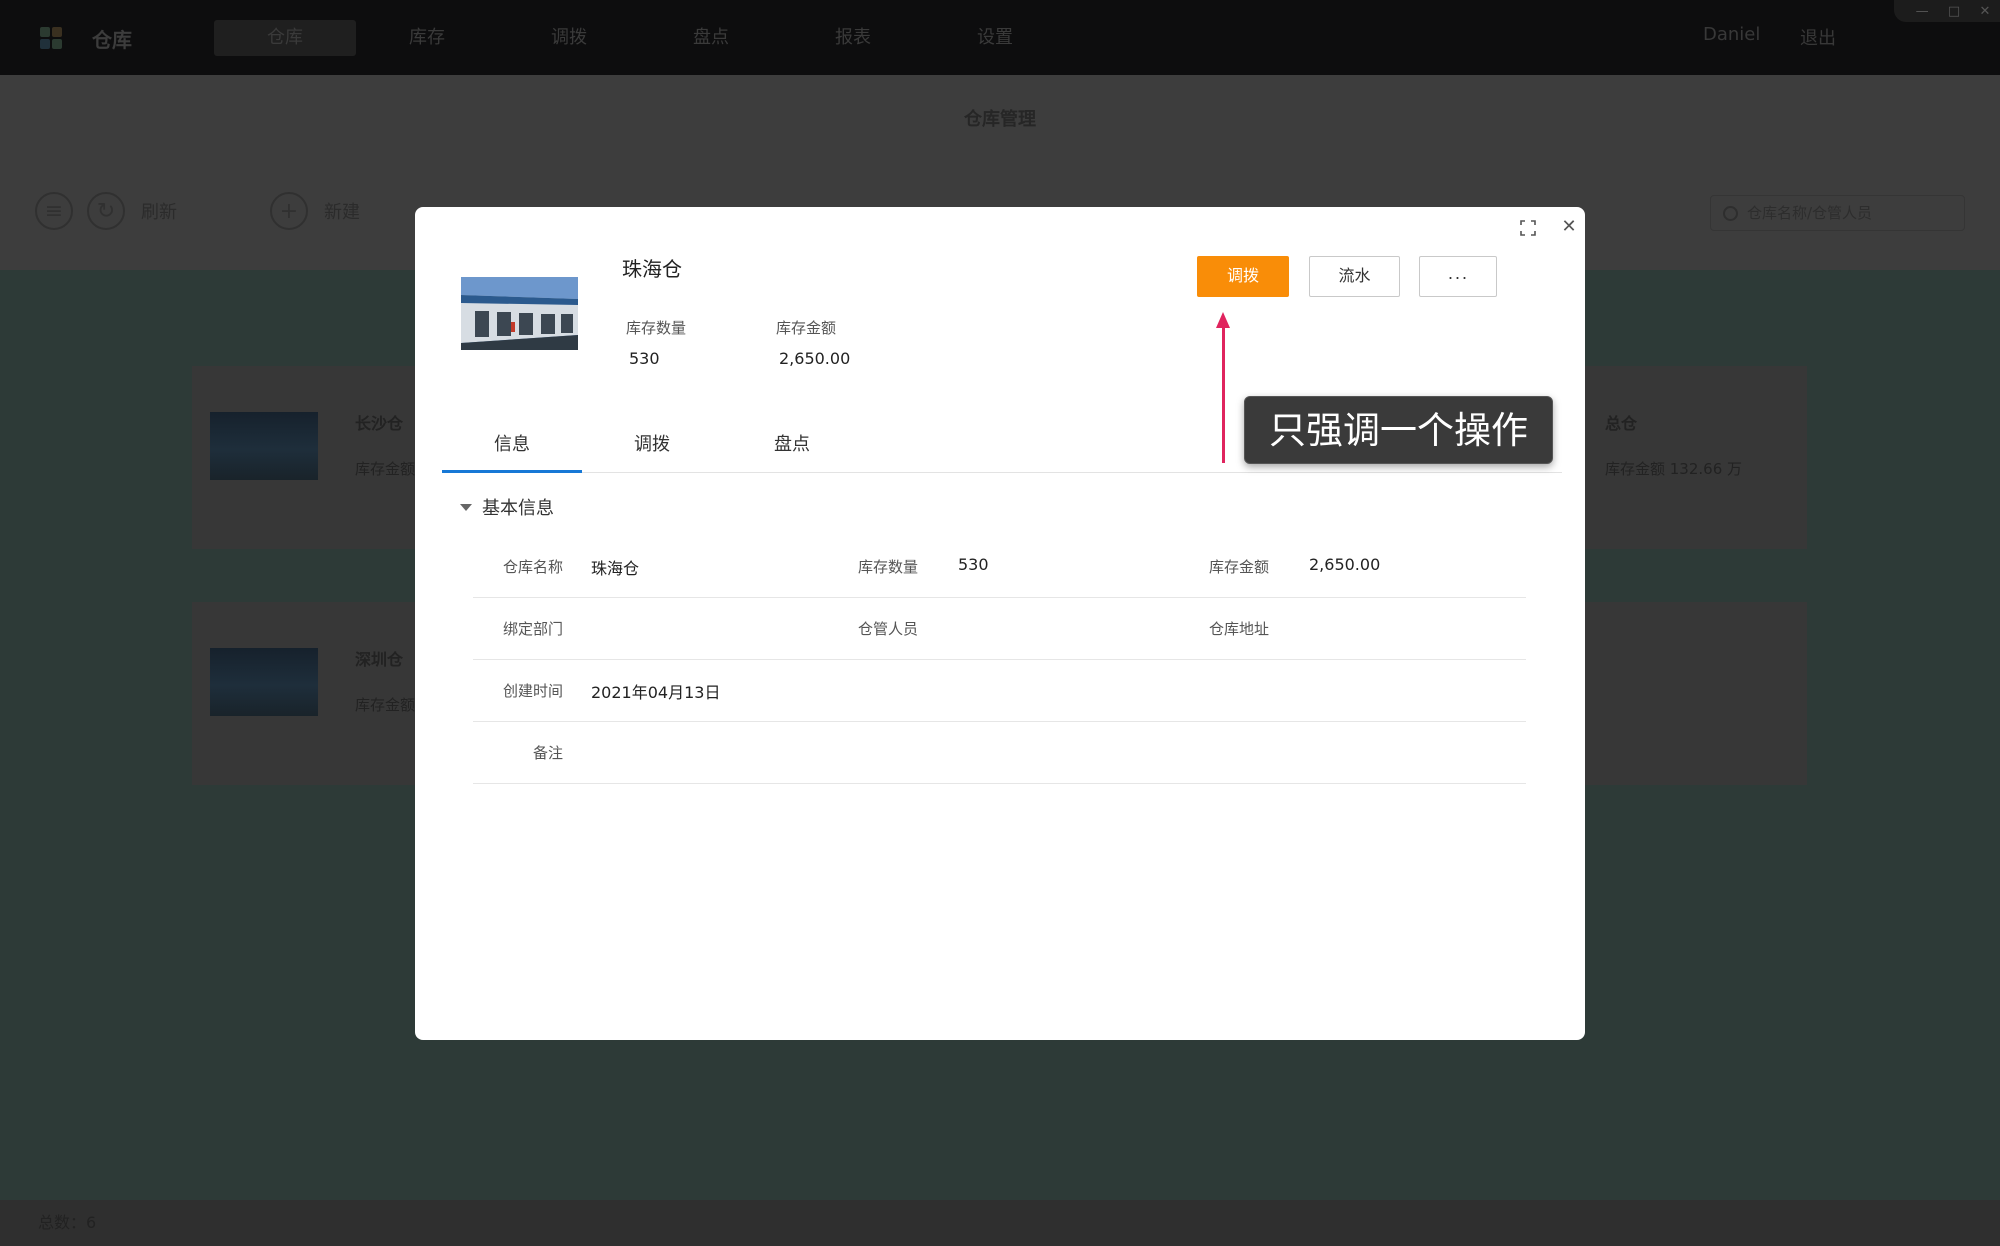 This screenshot has width=2000, height=1246. I want to click on info-row: 创建时间 2021年04月13日, so click(999, 690).